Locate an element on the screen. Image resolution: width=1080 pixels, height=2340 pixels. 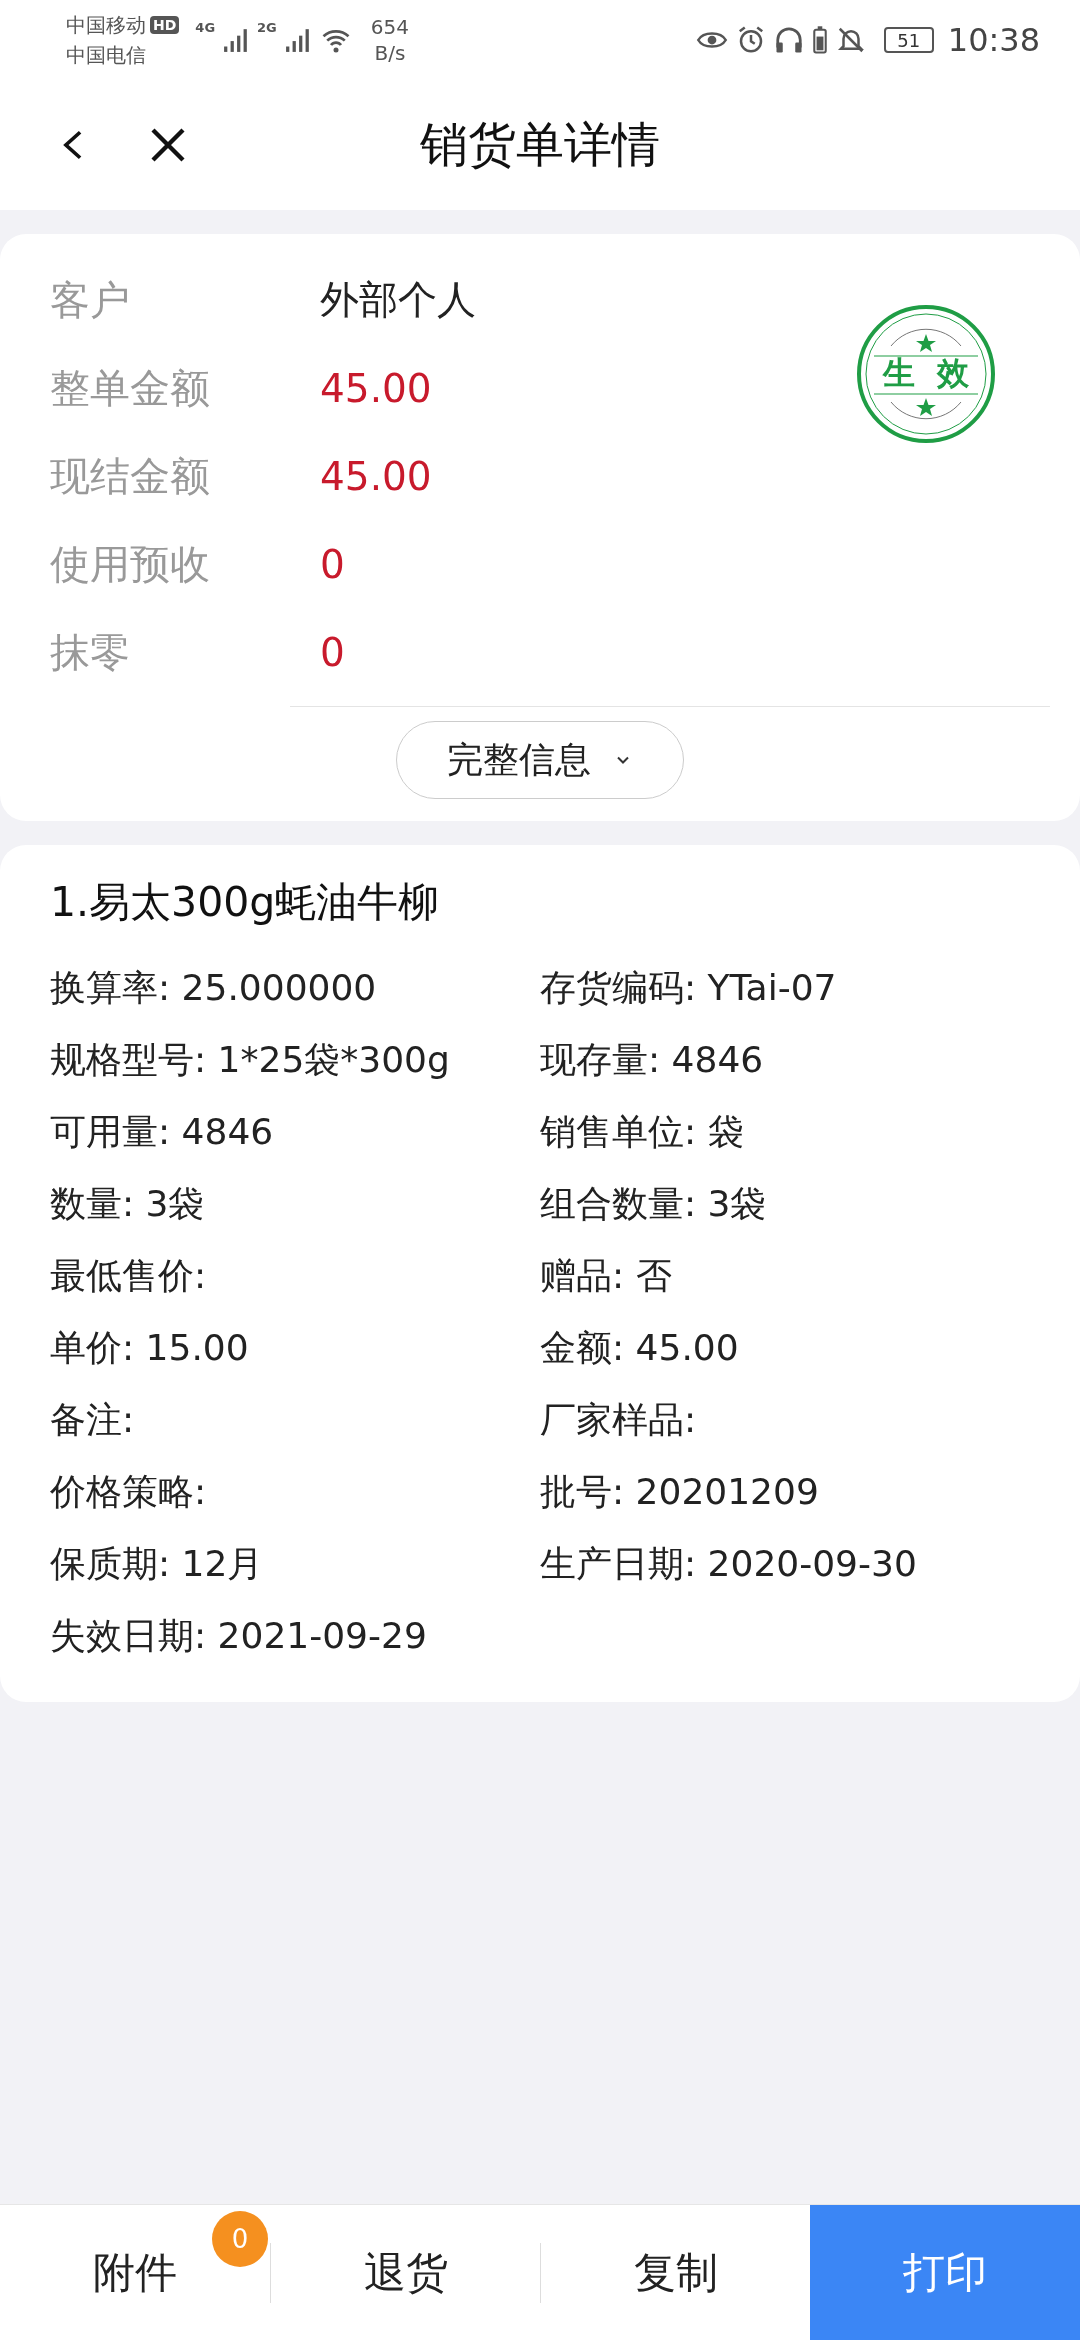
carrier-name: 中国电信 is located at coordinates (106, 55).